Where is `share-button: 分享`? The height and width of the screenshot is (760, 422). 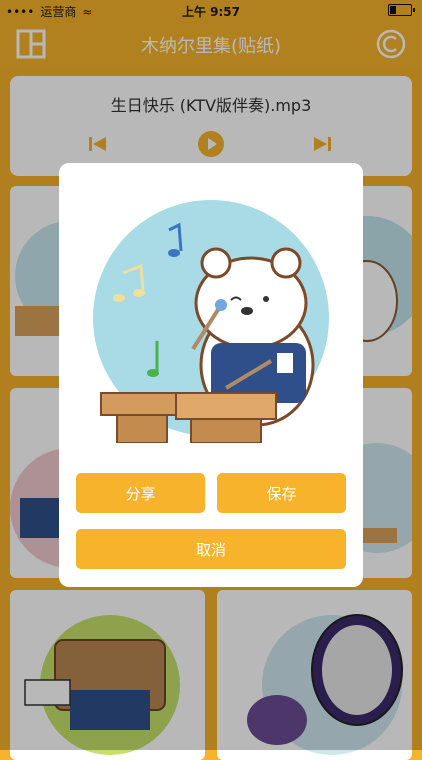 share-button: 分享 is located at coordinates (140, 493).